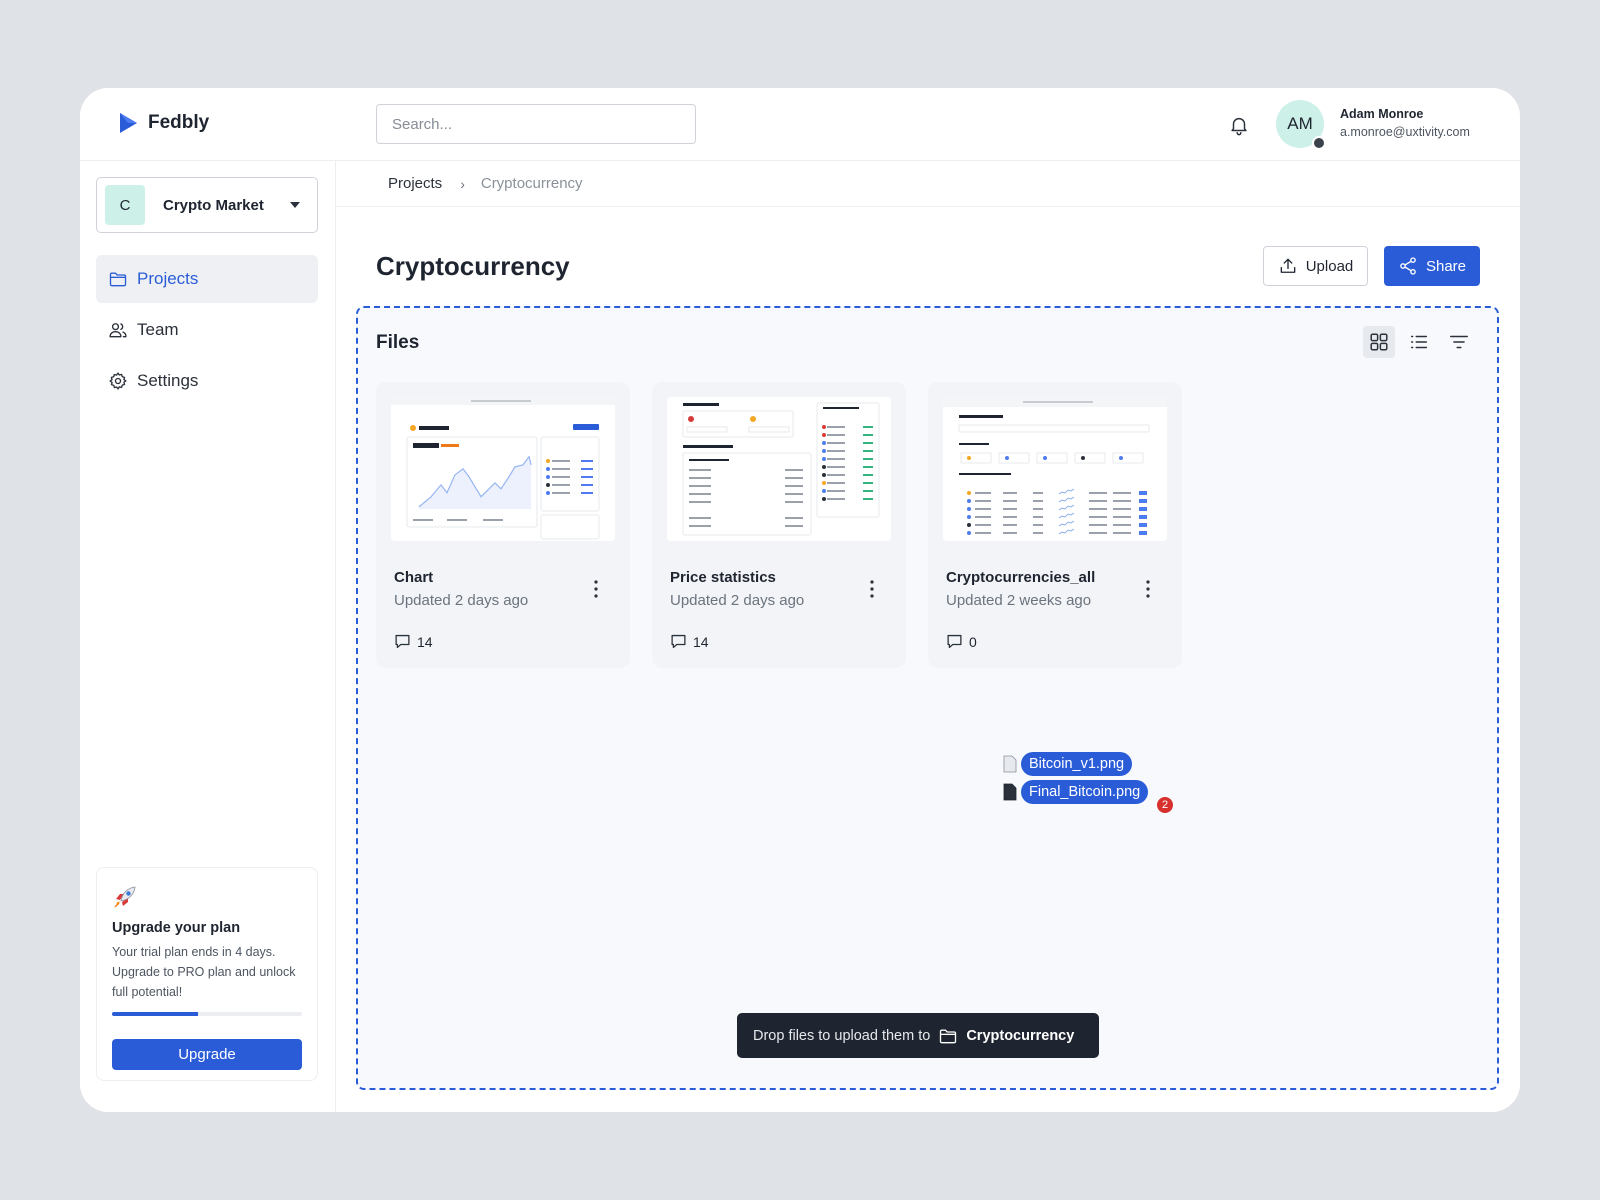 The height and width of the screenshot is (1200, 1600). What do you see at coordinates (118, 381) in the screenshot?
I see `gear-icon` at bounding box center [118, 381].